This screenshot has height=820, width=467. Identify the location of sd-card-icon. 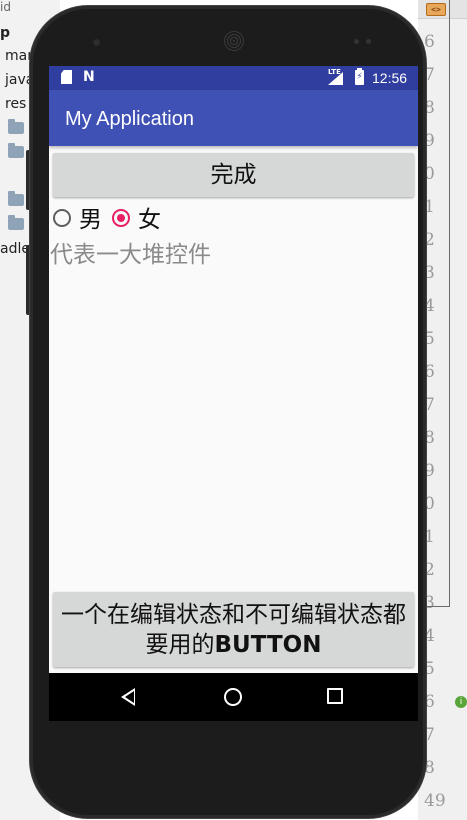
(66, 77).